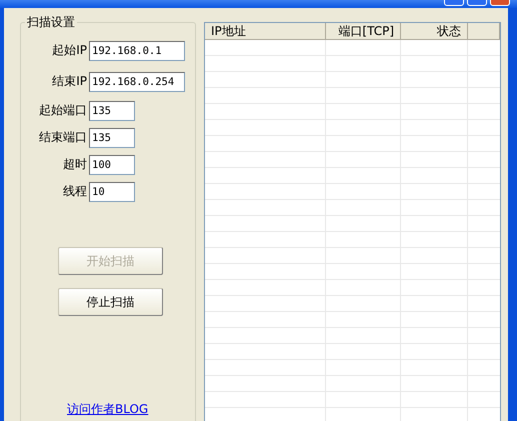  I want to click on field-label: 结束端口, so click(63, 137).